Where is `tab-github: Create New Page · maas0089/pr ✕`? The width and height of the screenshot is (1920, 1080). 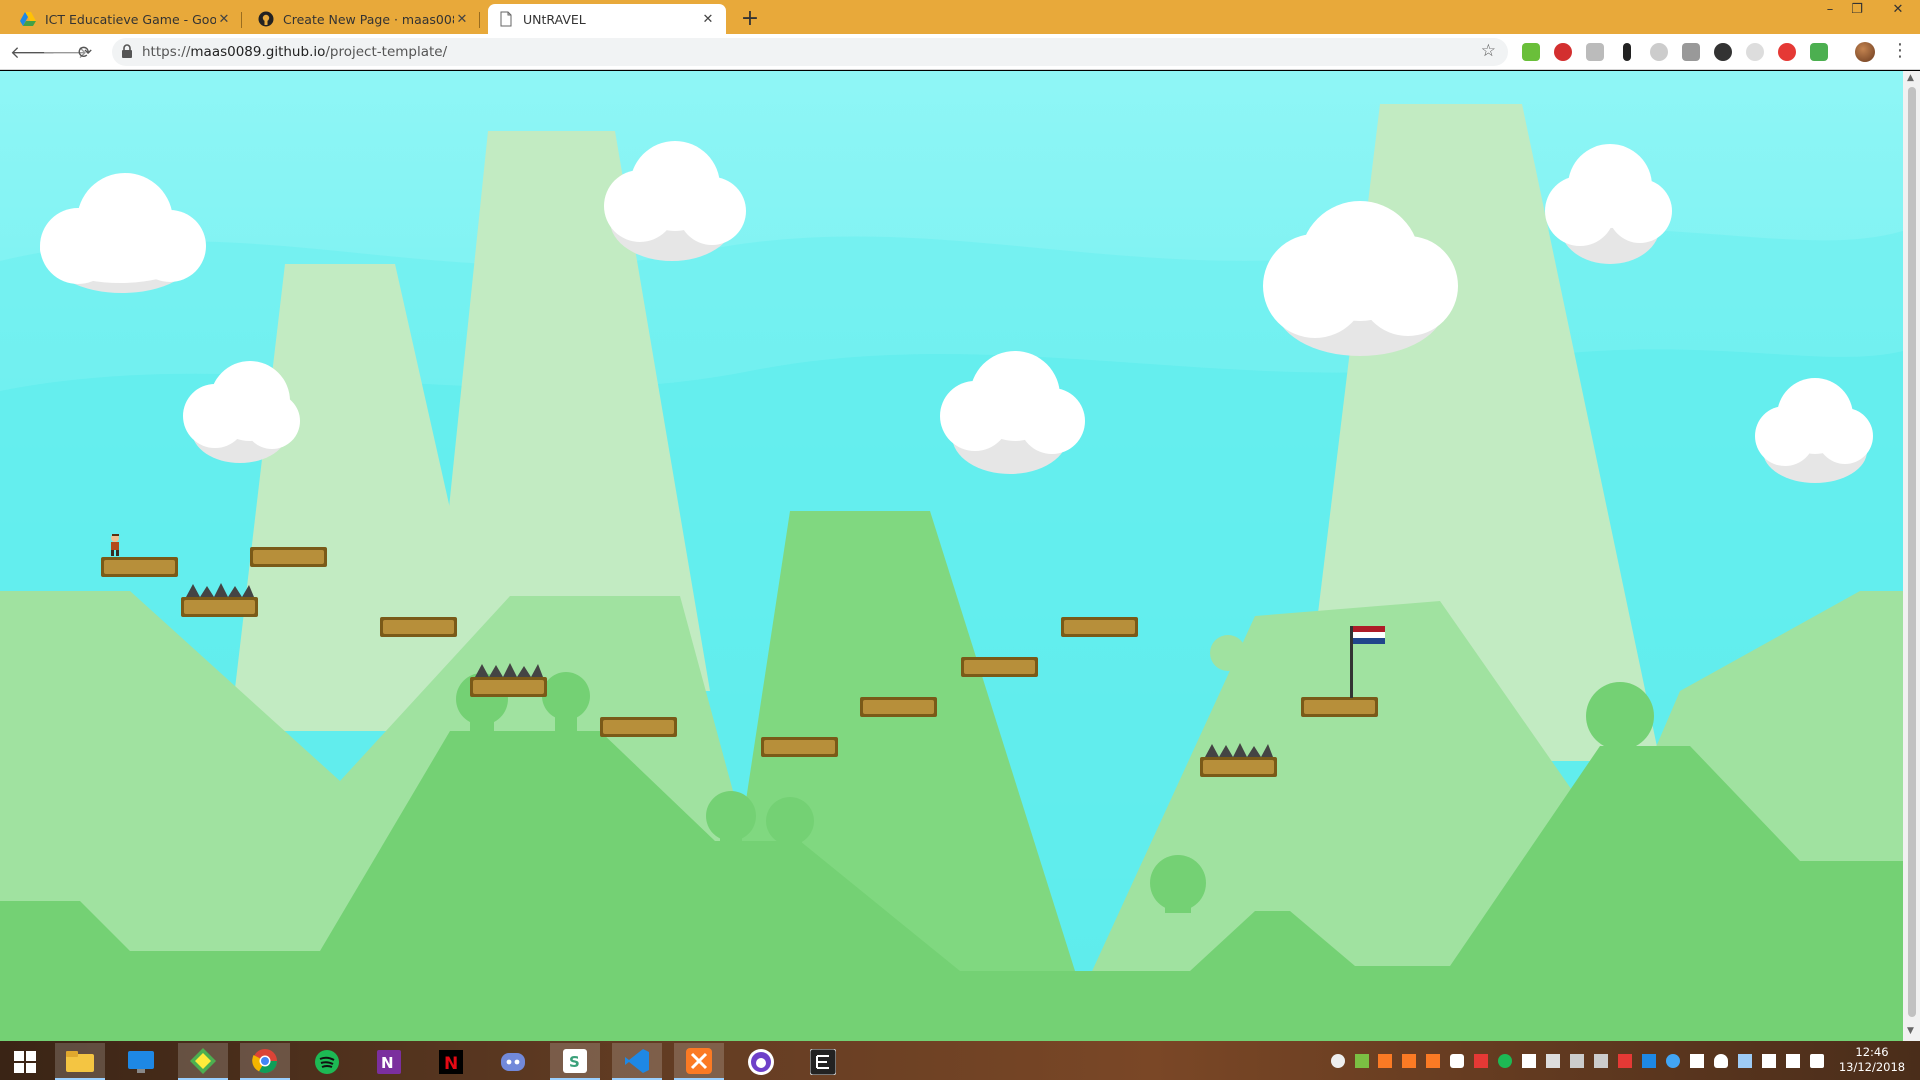
tab-github: Create New Page · maas0089/pr ✕ is located at coordinates (364, 19).